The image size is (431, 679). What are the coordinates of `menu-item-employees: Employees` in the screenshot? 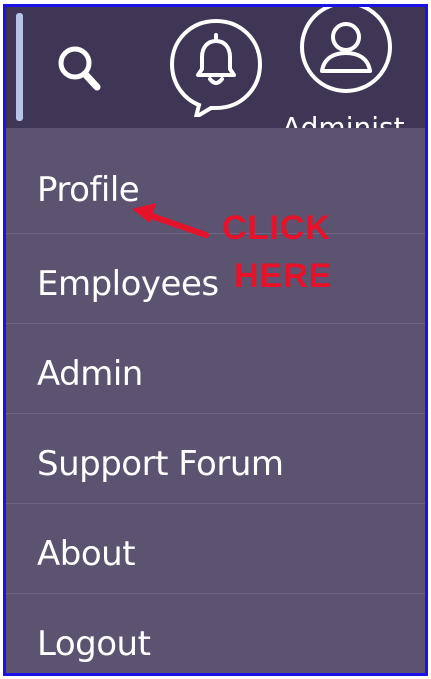 It's located at (215, 279).